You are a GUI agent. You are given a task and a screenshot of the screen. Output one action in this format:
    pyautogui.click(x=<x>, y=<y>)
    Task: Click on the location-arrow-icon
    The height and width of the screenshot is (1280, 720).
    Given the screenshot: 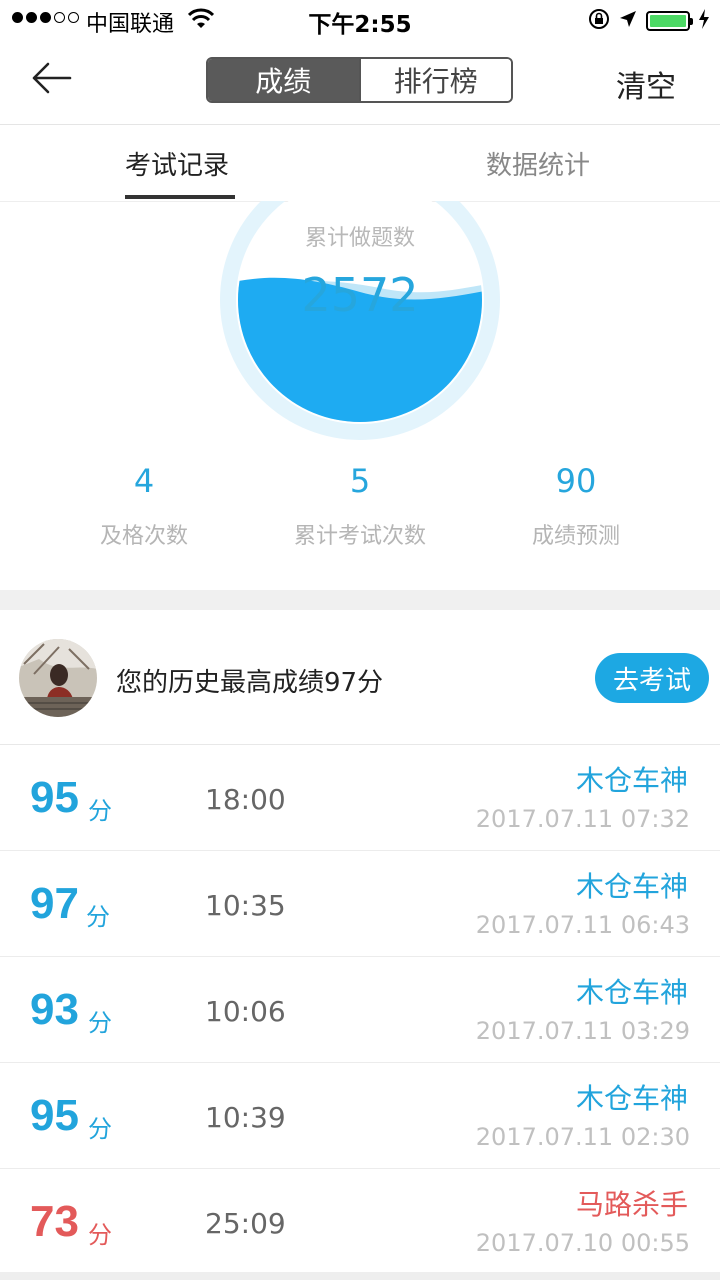 What is the action you would take?
    pyautogui.click(x=628, y=21)
    